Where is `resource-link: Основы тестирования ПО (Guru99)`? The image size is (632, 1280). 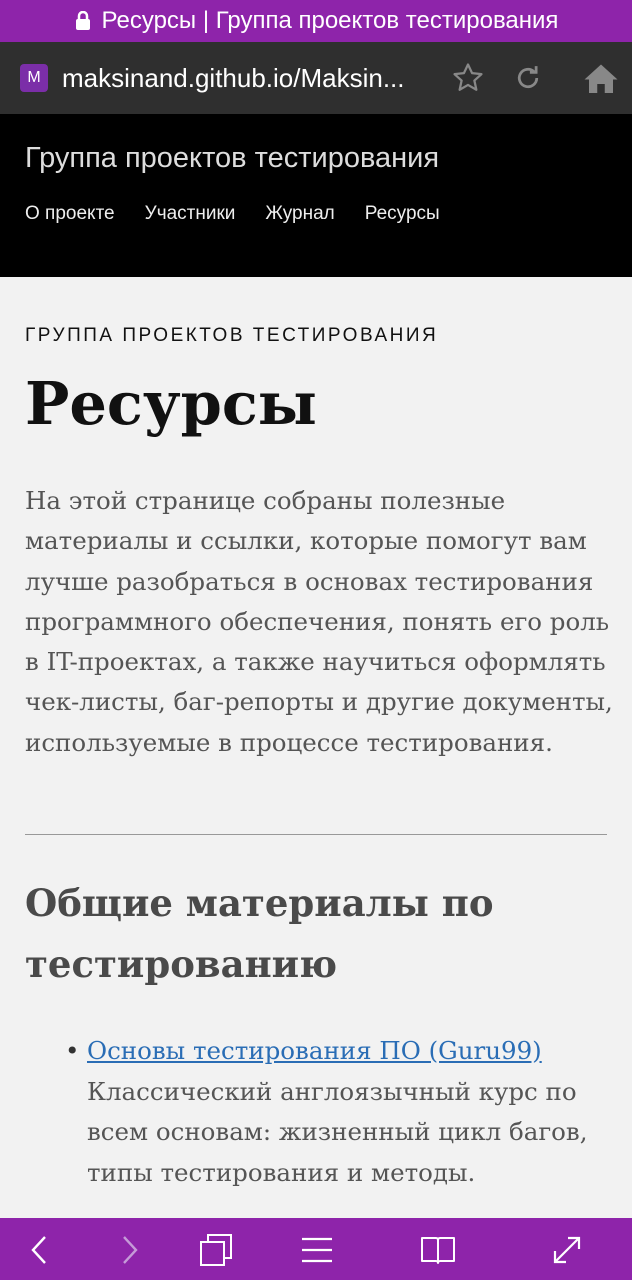 resource-link: Основы тестирования ПО (Guru99) is located at coordinates (314, 1050).